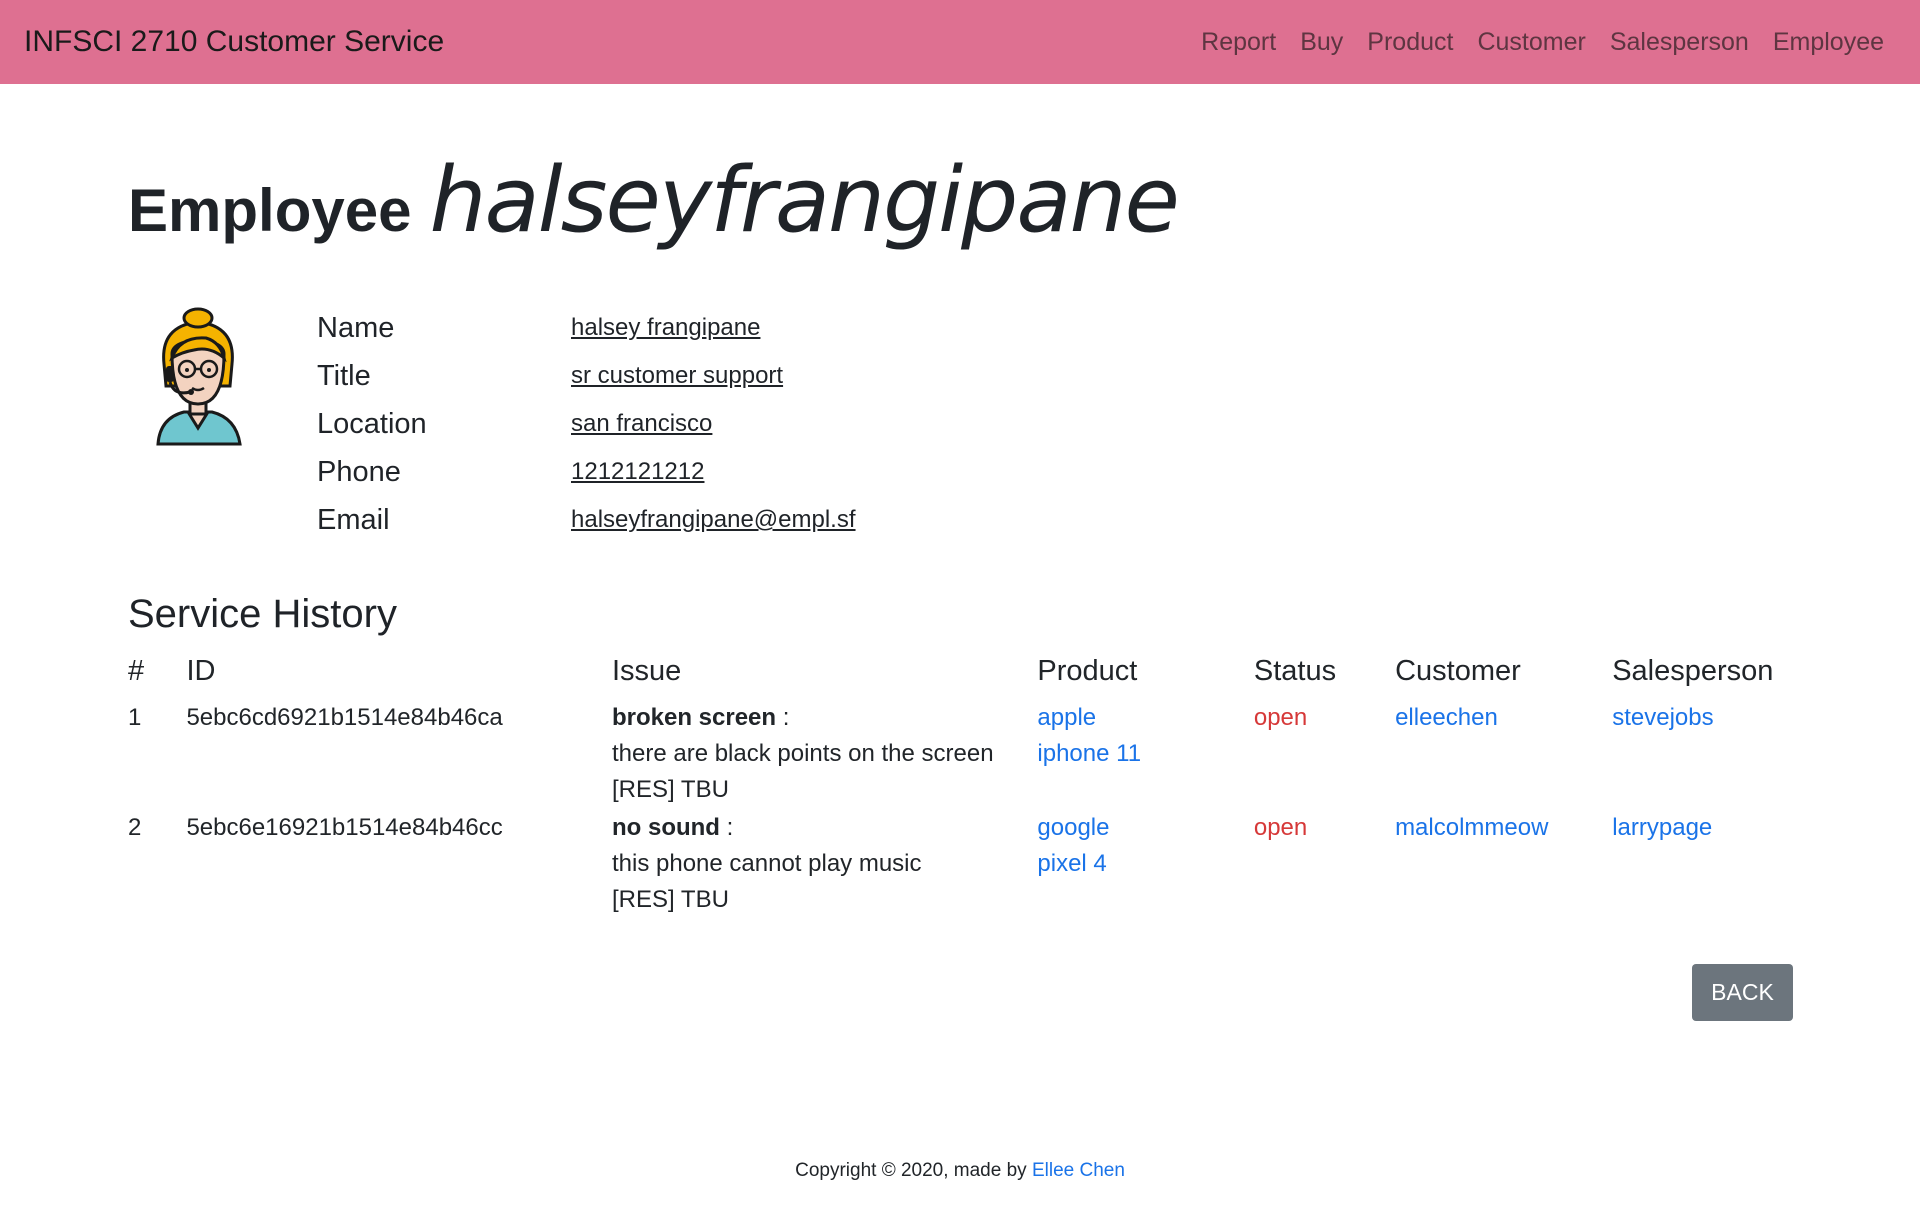  Describe the element at coordinates (802, 753) in the screenshot. I see `issue-description: there are black points on the screen` at that location.